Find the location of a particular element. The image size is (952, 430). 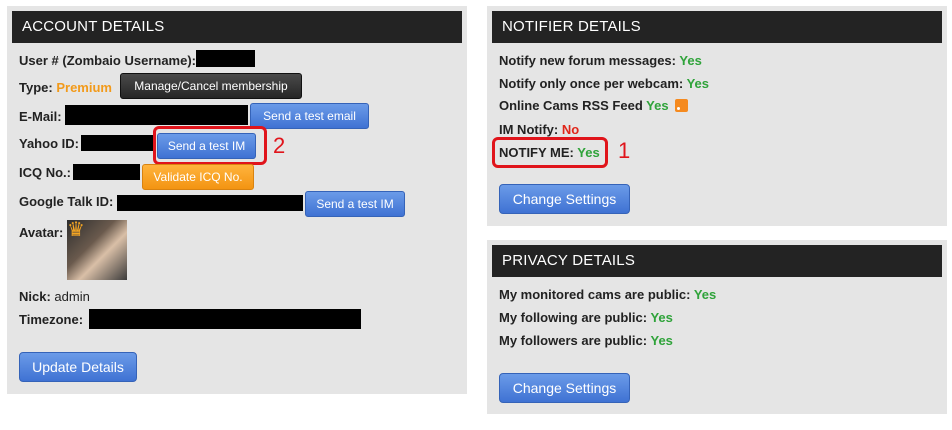

nick-label: Nick: is located at coordinates (35, 296).